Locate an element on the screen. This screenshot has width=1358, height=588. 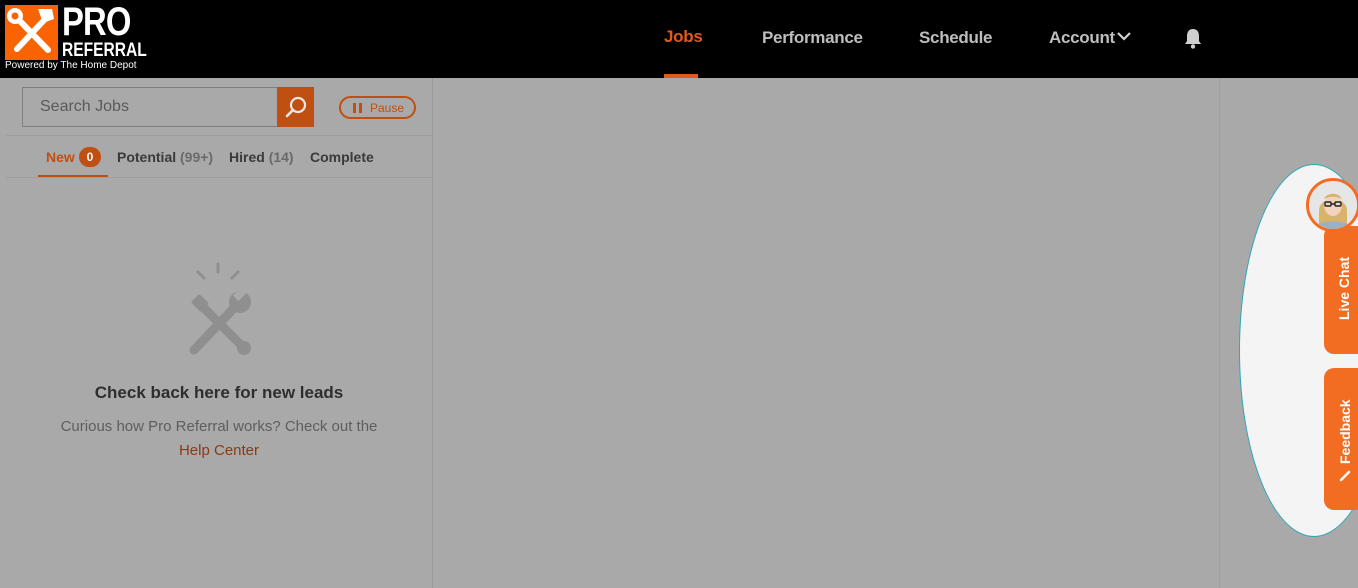
tab-complete-label: Complete is located at coordinates (342, 157).